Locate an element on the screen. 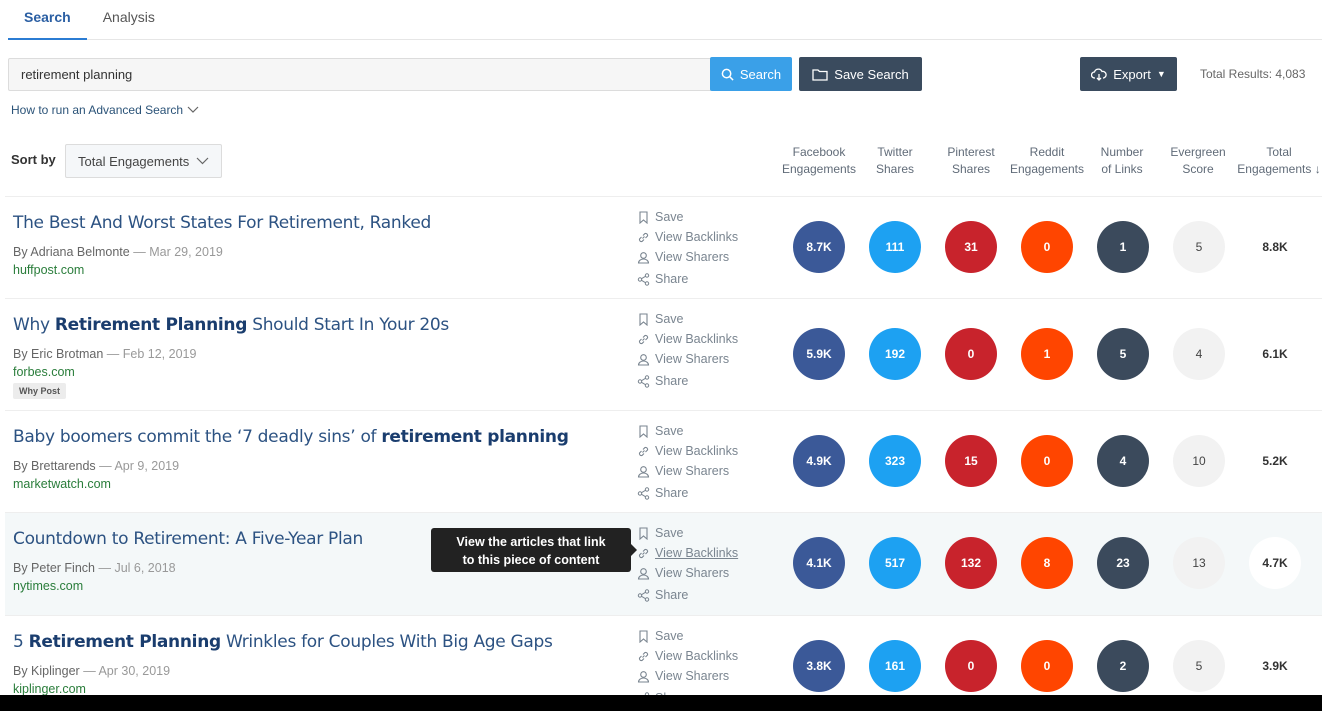  result-domain-link: nytimes.com is located at coordinates (48, 586).